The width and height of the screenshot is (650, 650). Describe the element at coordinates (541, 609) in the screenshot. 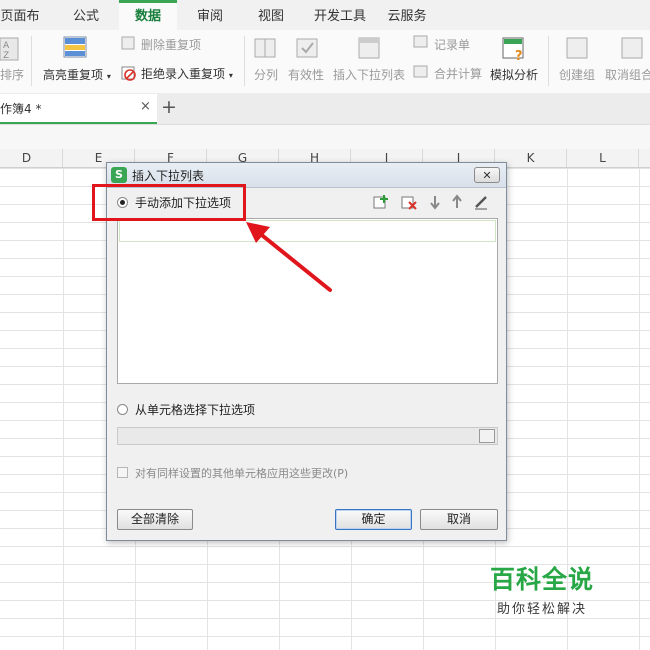

I see `watermark-subtitle: 助你轻松解决` at that location.